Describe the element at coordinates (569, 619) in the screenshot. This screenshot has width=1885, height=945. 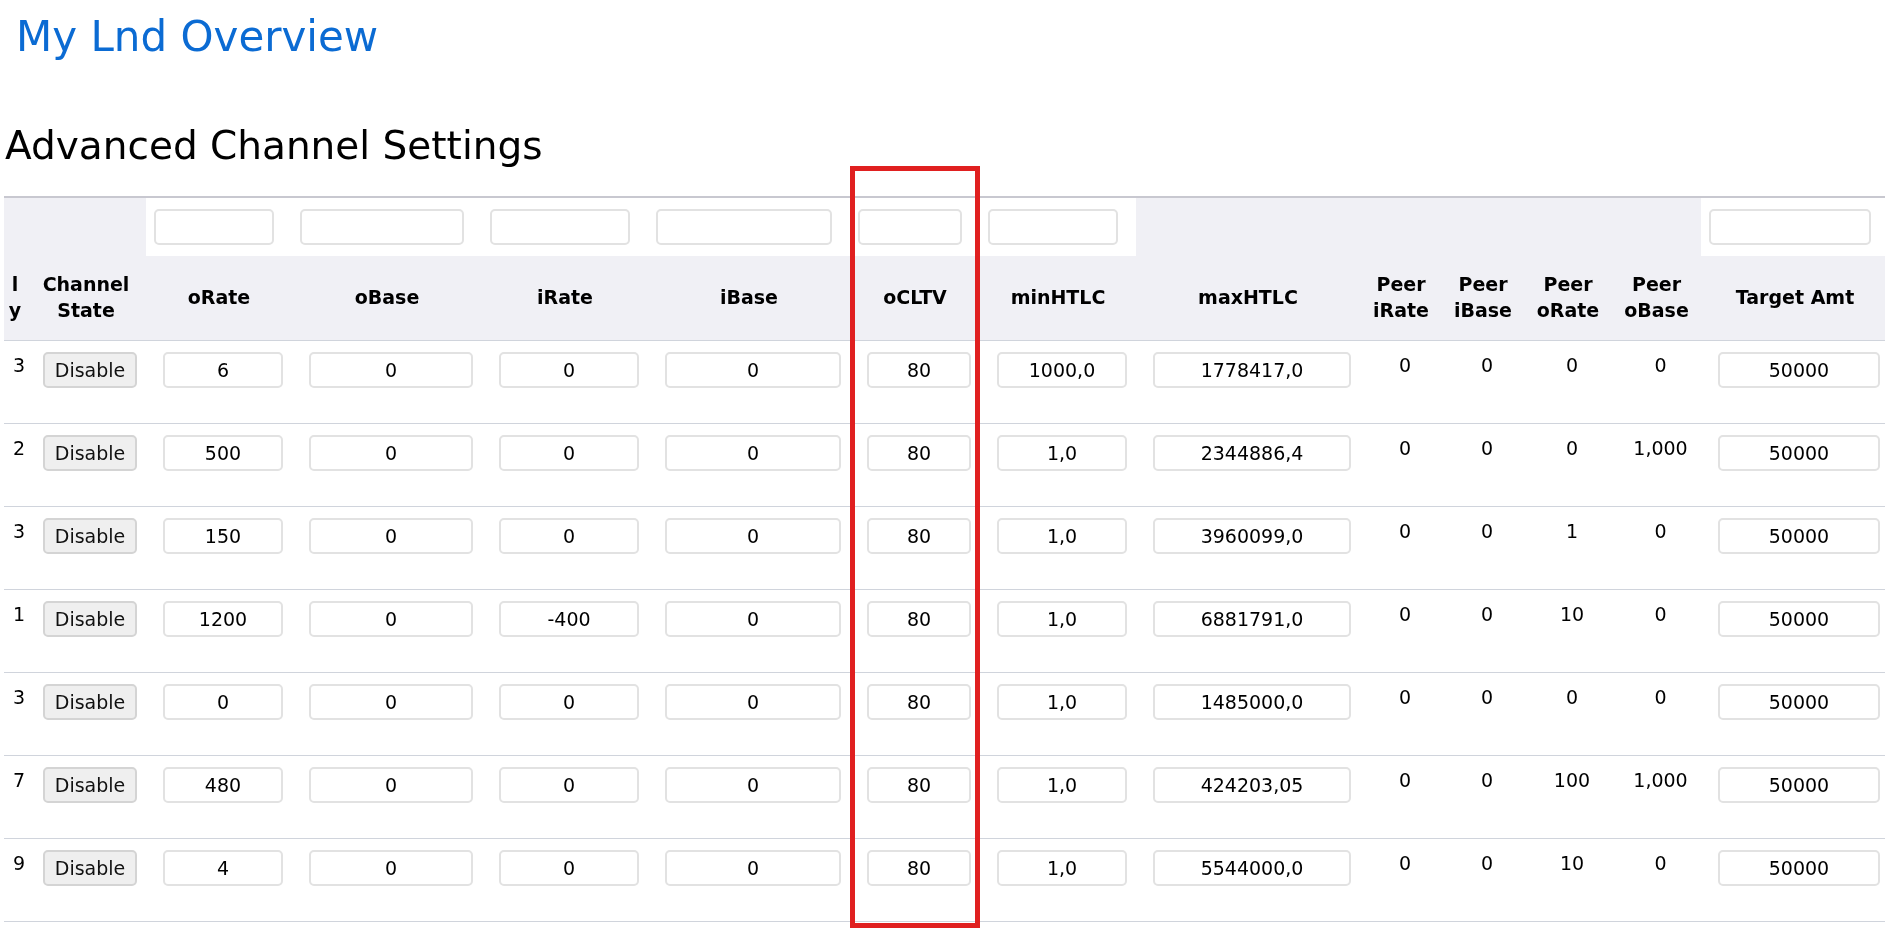
I see `value-field: -400` at that location.